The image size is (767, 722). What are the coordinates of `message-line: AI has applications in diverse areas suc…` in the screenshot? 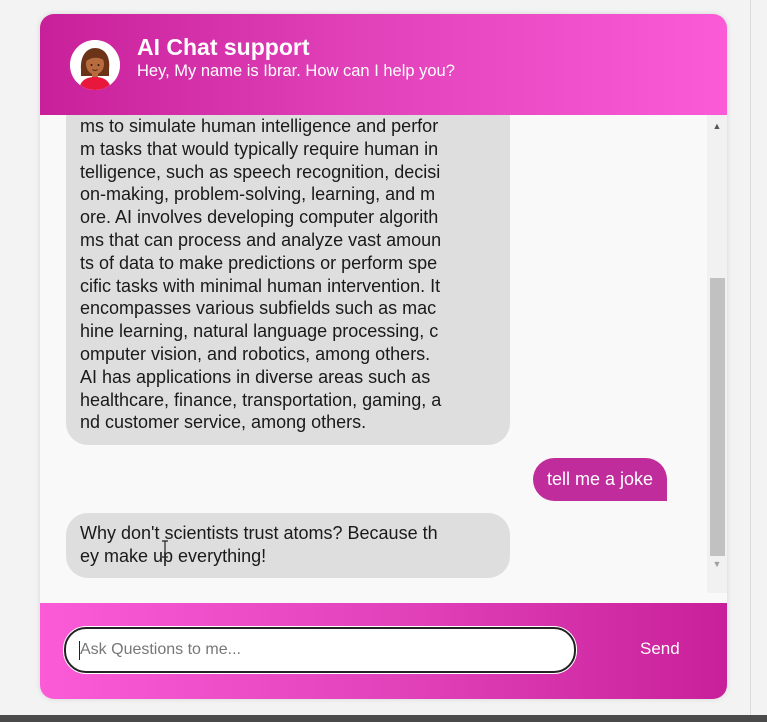 It's located at (255, 376).